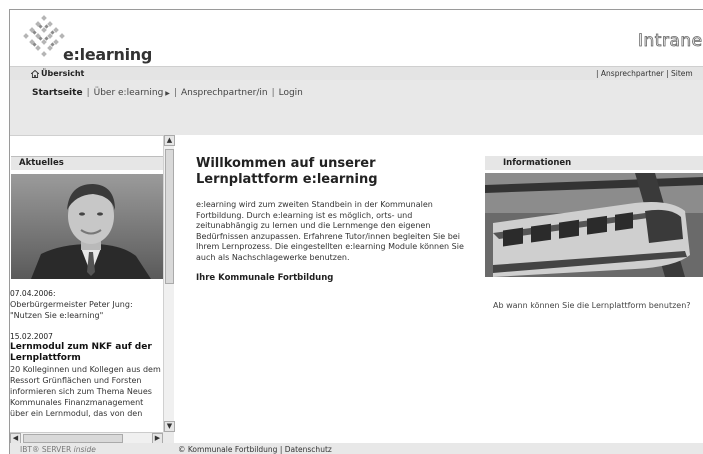  I want to click on submenu-arrow-icon: ▶, so click(167, 93).